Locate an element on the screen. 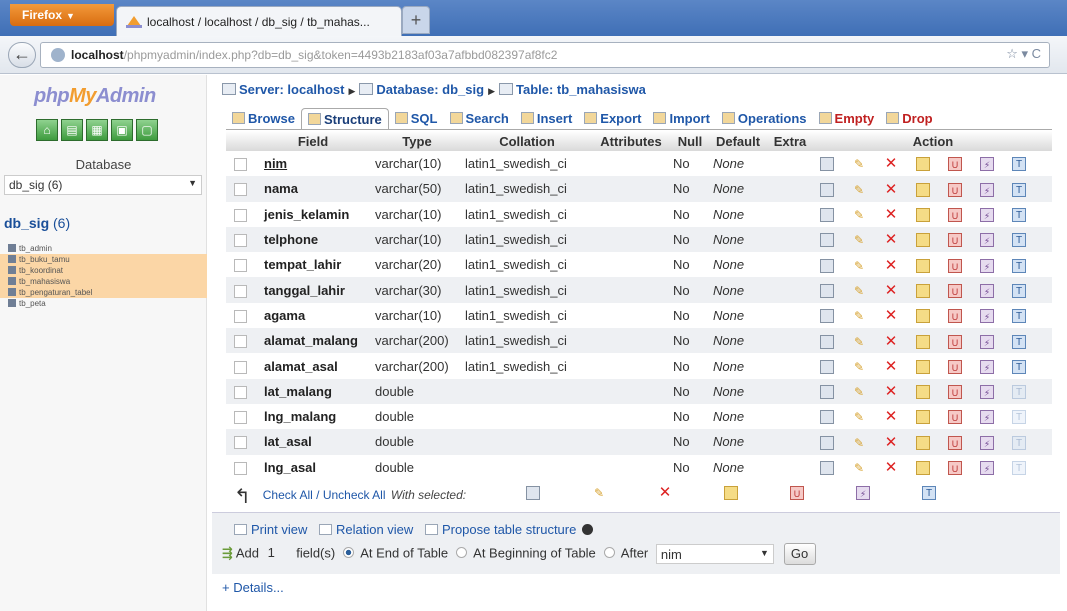  help-icon is located at coordinates (587, 529).